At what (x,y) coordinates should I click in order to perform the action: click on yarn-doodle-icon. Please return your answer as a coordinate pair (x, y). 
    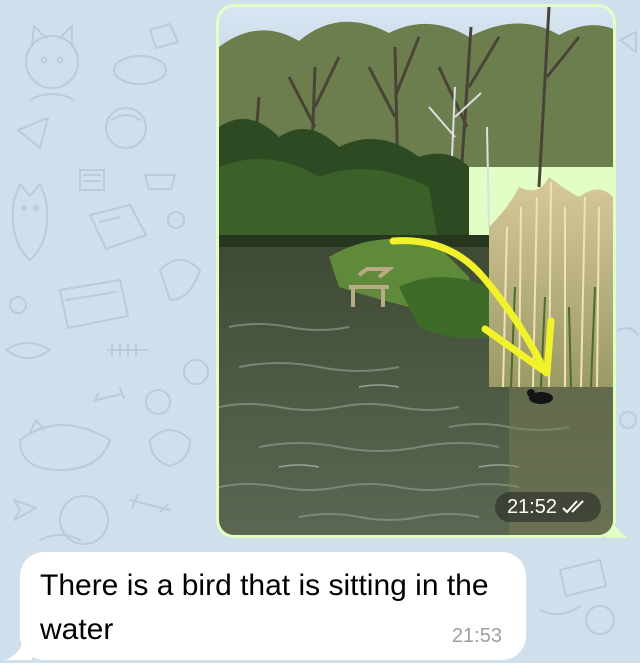
    Looking at the image, I should click on (84, 520).